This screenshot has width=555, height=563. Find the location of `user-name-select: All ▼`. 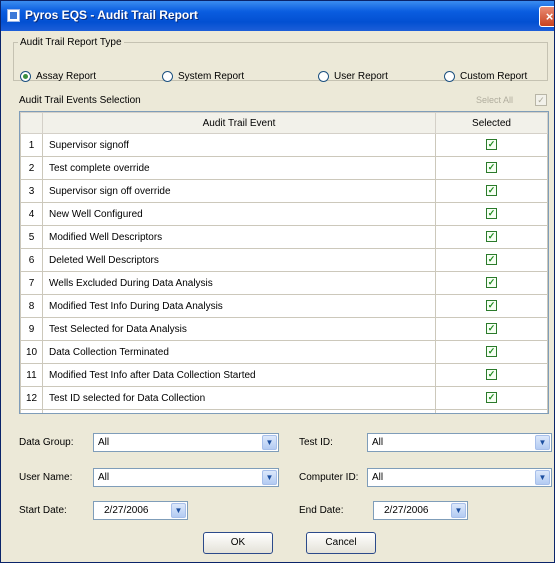

user-name-select: All ▼ is located at coordinates (186, 477).